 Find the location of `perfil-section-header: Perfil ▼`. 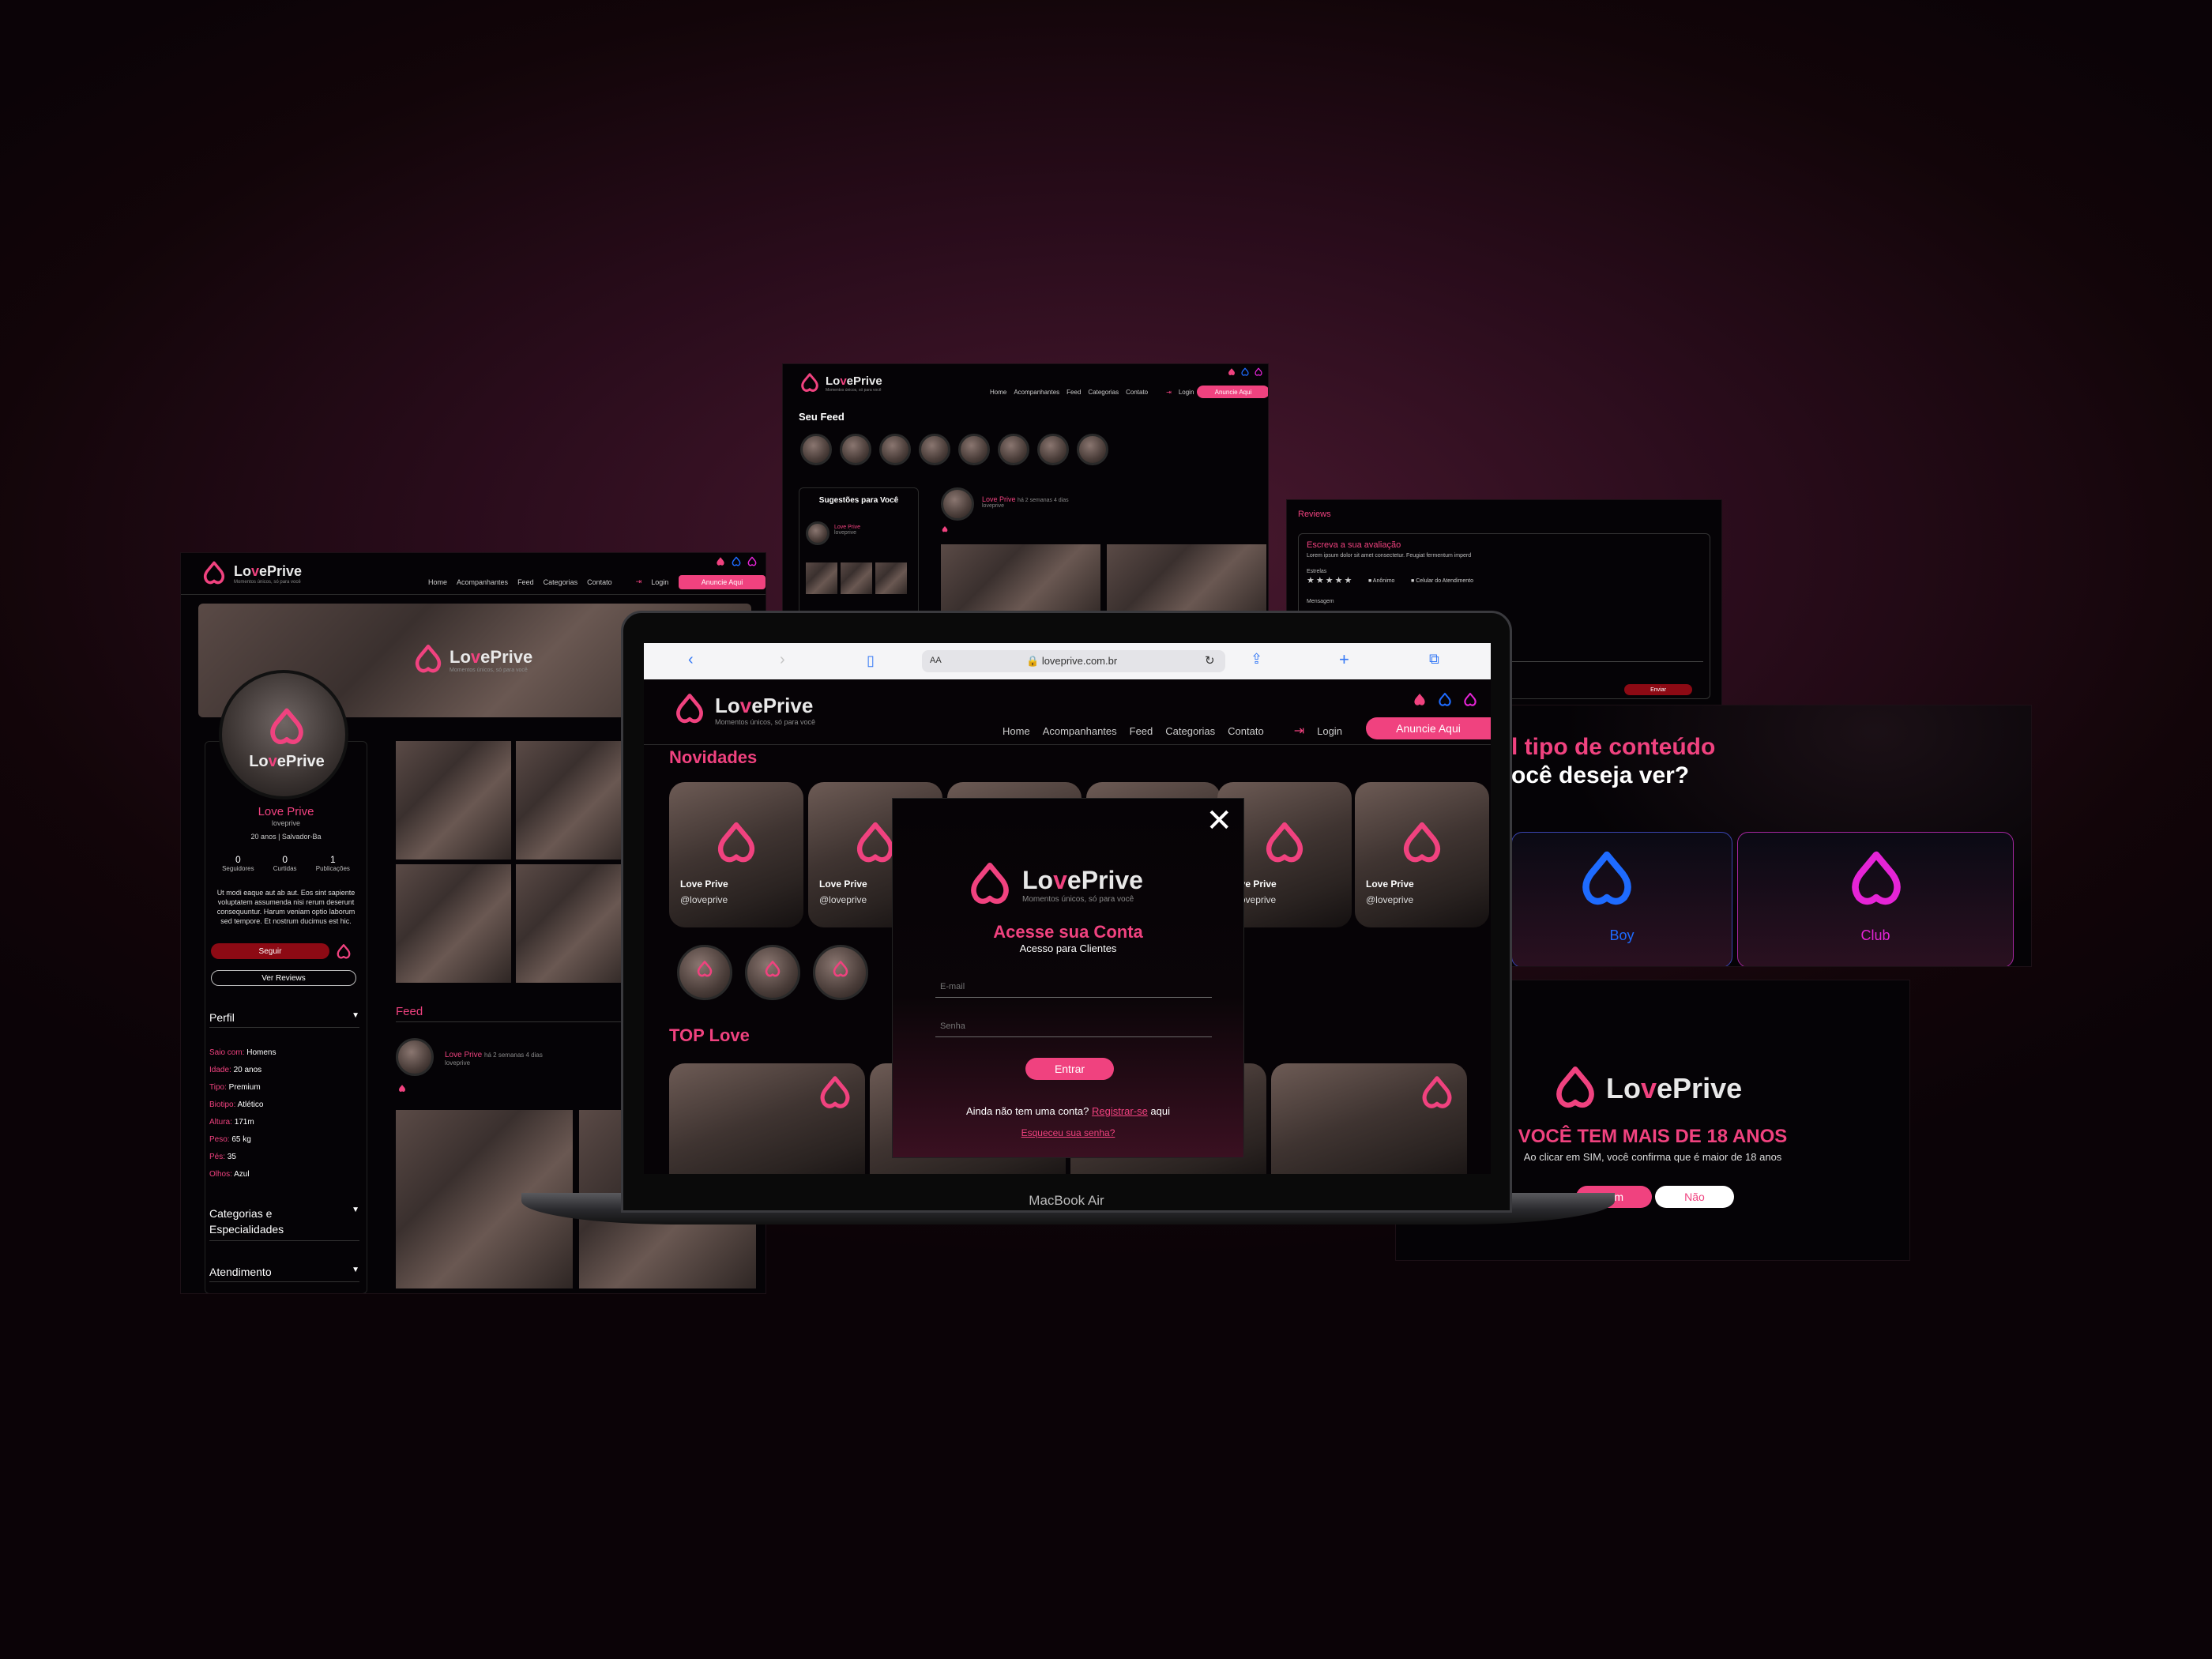

perfil-section-header: Perfil ▼ is located at coordinates (284, 1019).